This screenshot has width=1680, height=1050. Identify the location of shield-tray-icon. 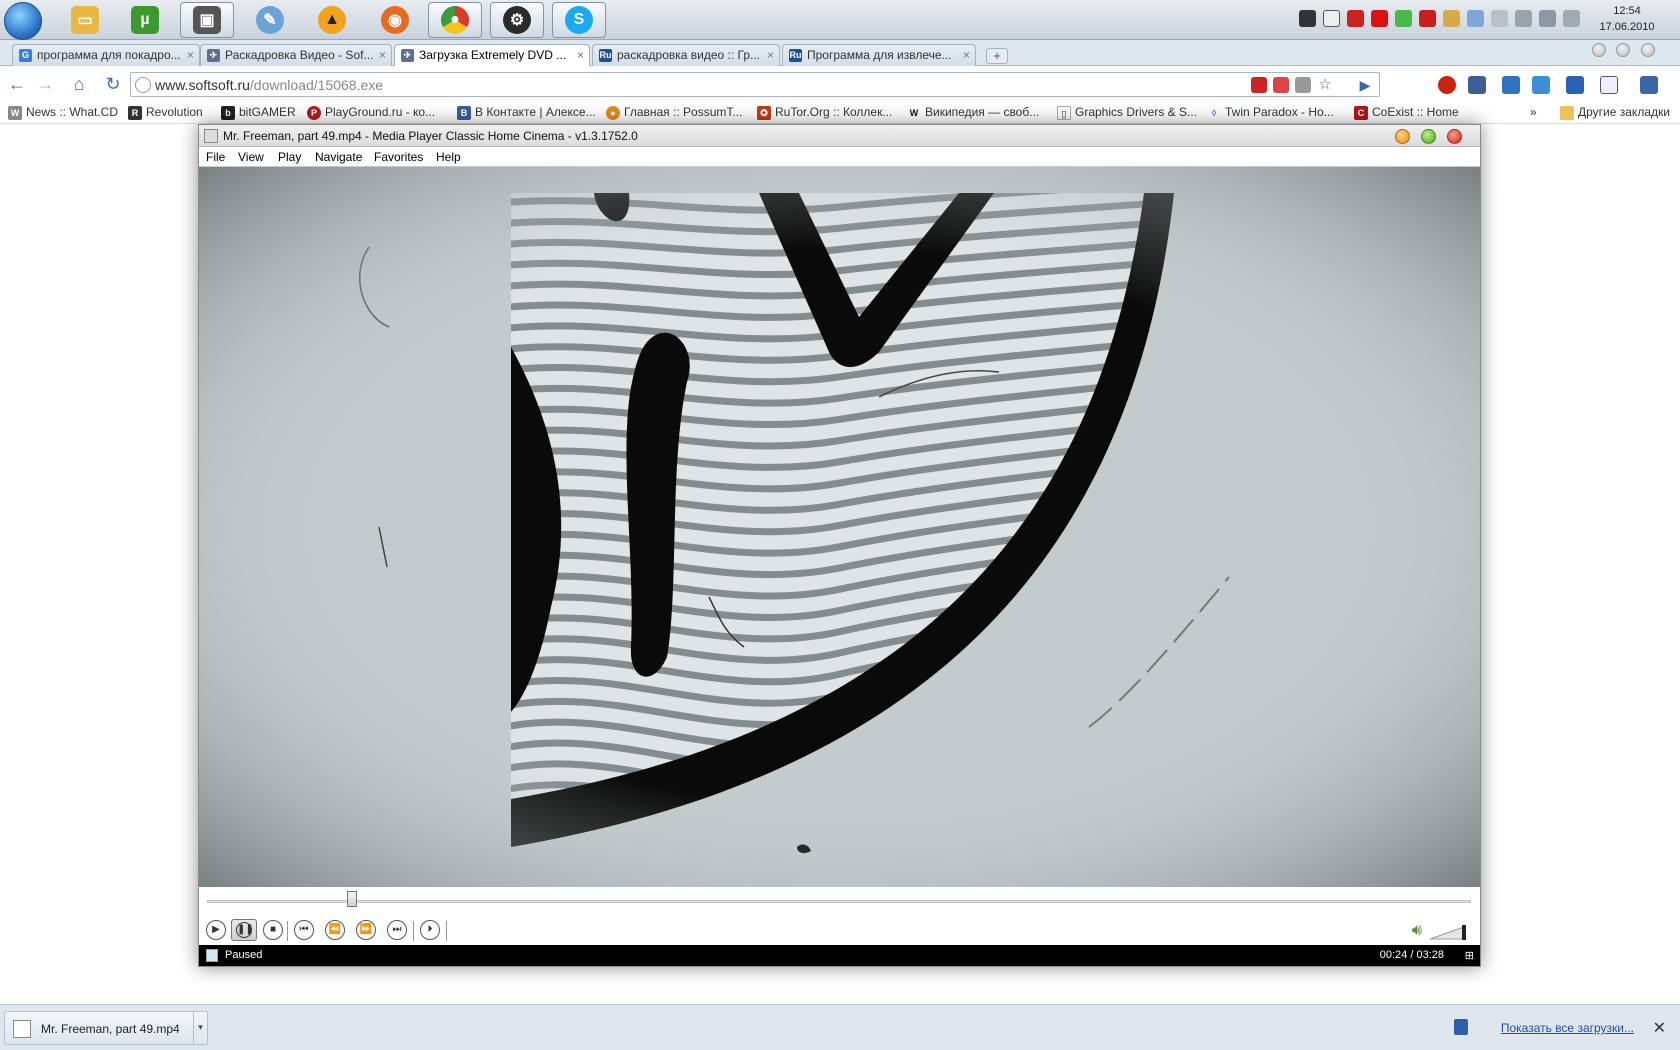
(1403, 18).